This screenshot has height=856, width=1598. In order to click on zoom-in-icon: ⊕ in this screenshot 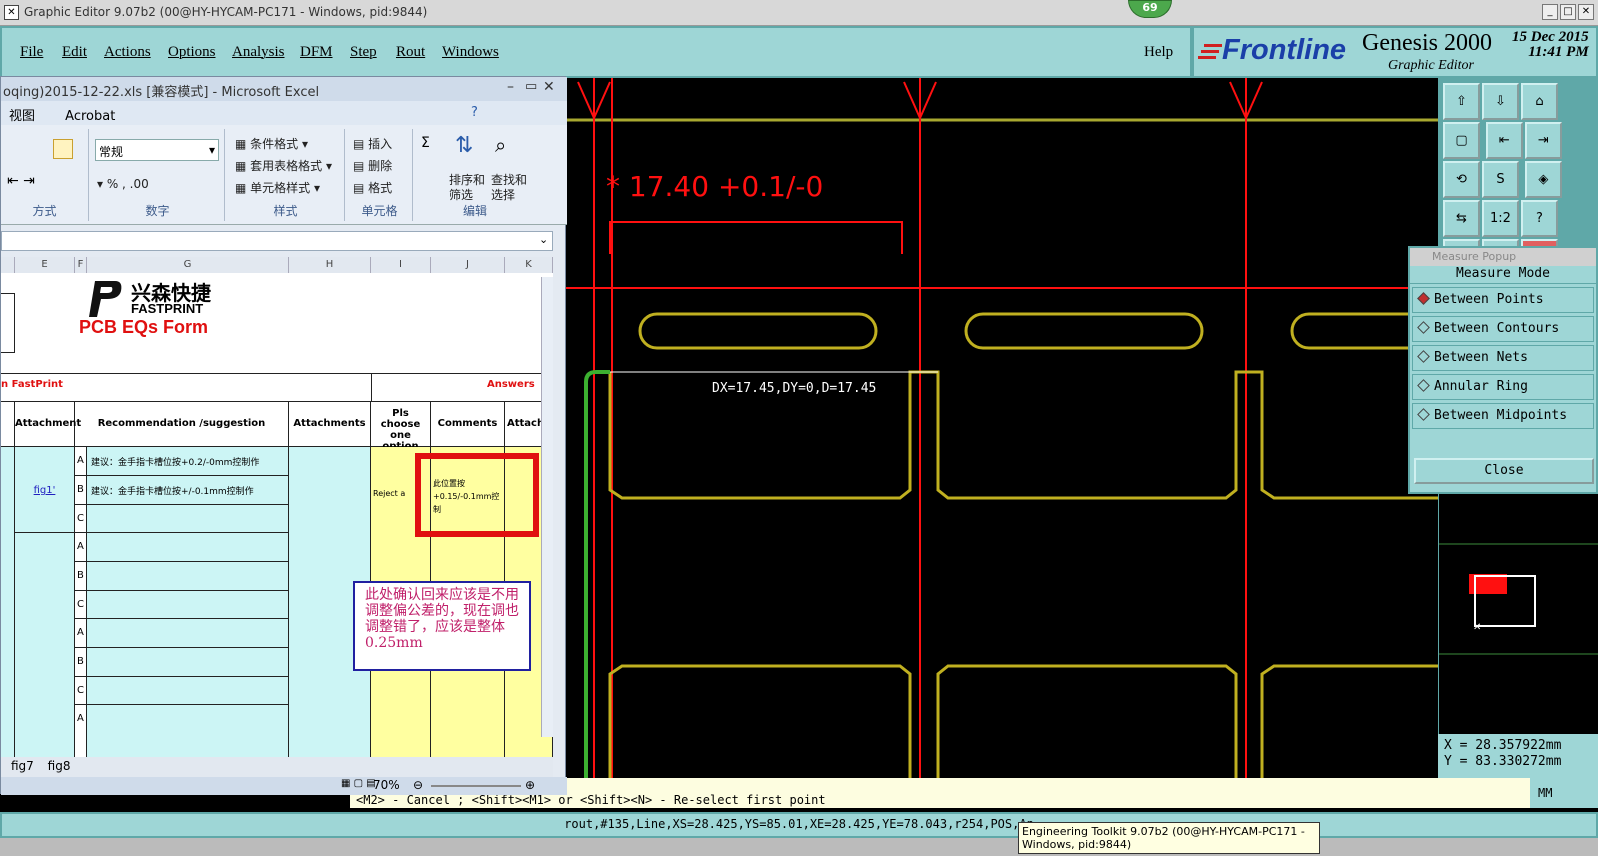, I will do `click(530, 785)`.